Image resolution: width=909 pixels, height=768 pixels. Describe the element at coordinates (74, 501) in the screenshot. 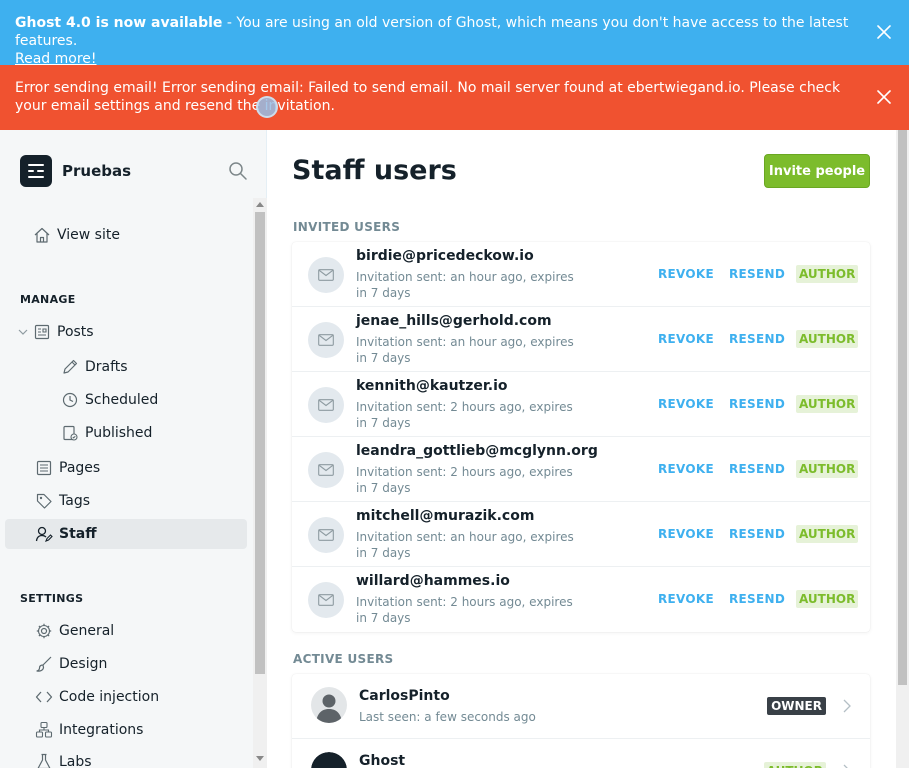

I see `sidebar-item-label: Tags` at that location.